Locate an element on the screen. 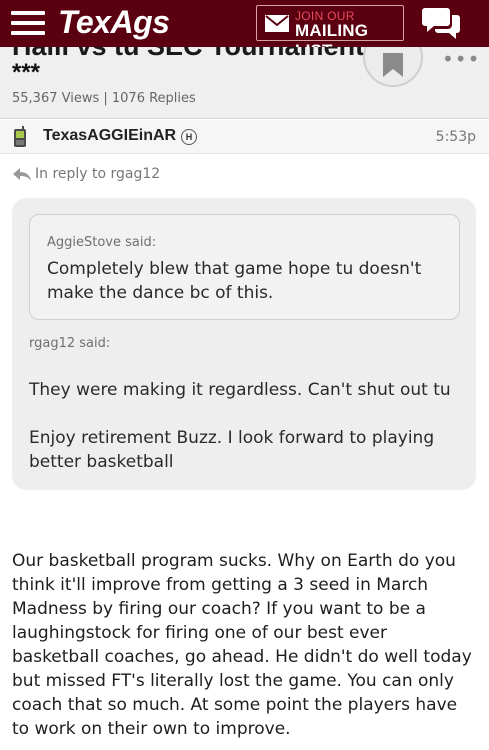  thread-title-stars: *** is located at coordinates (26, 72).